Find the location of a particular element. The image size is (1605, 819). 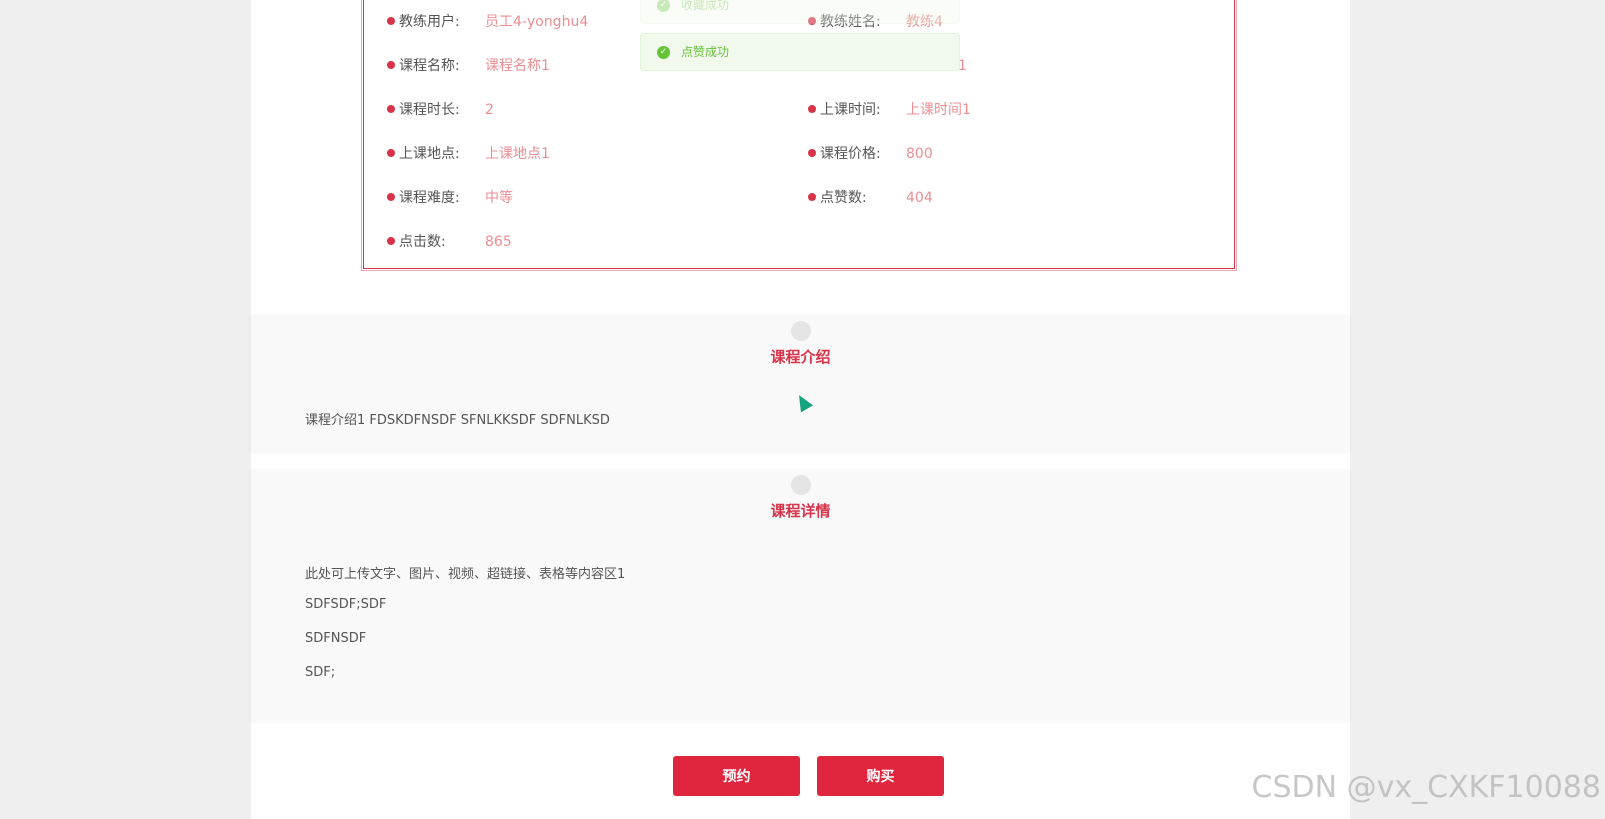

watermark: CSDN @vx_CXKF10088 is located at coordinates (1426, 787).